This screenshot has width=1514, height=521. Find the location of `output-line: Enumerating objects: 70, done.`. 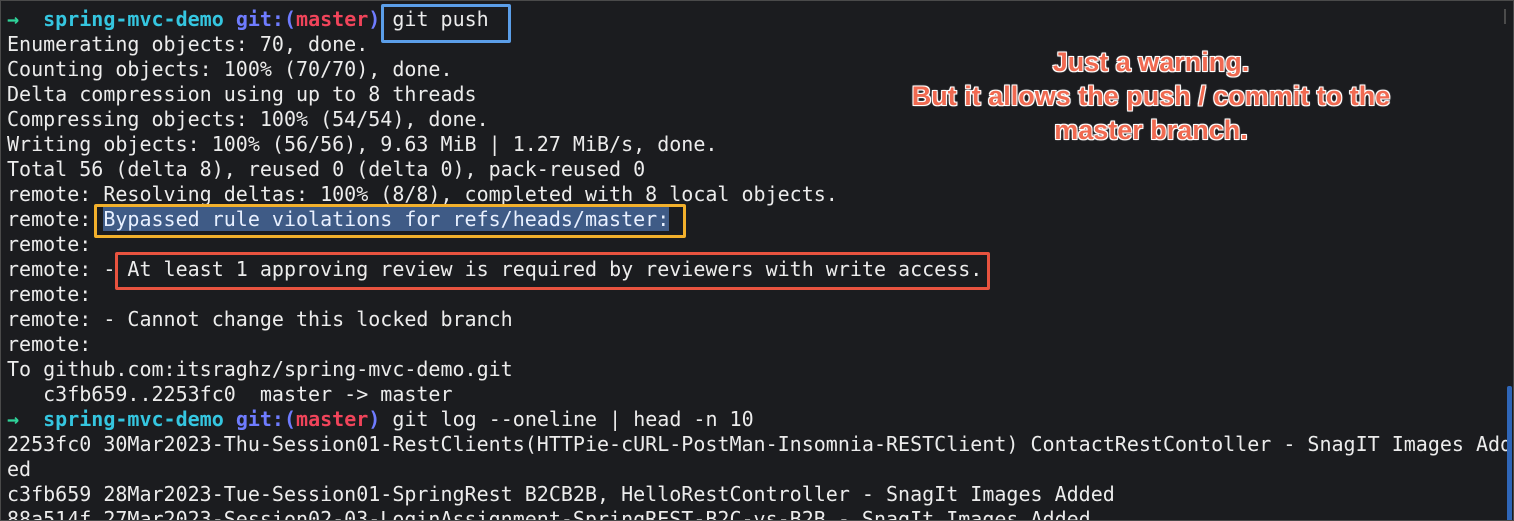

output-line: Enumerating objects: 70, done. is located at coordinates (188, 44).